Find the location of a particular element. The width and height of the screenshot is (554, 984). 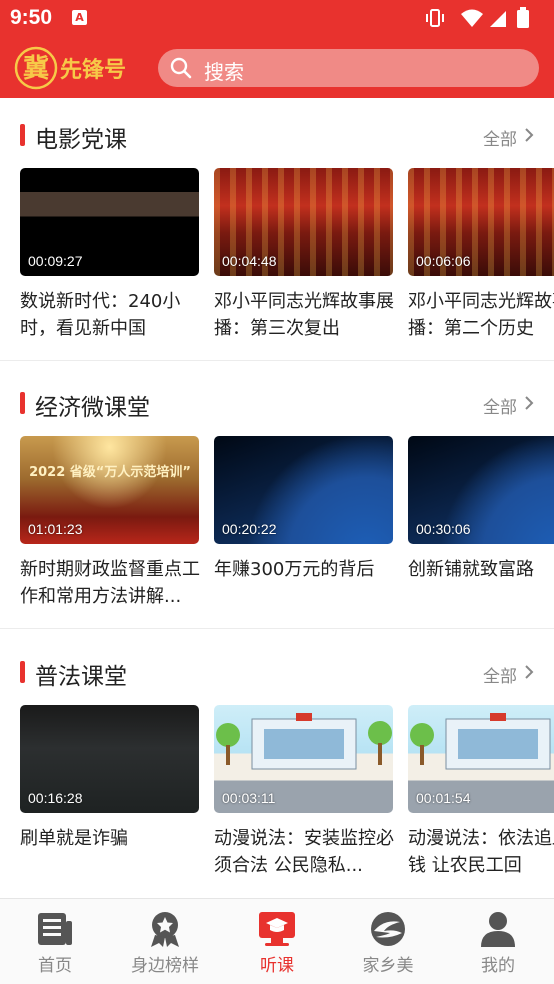

nav-hometown: 家乡美 is located at coordinates (388, 941).